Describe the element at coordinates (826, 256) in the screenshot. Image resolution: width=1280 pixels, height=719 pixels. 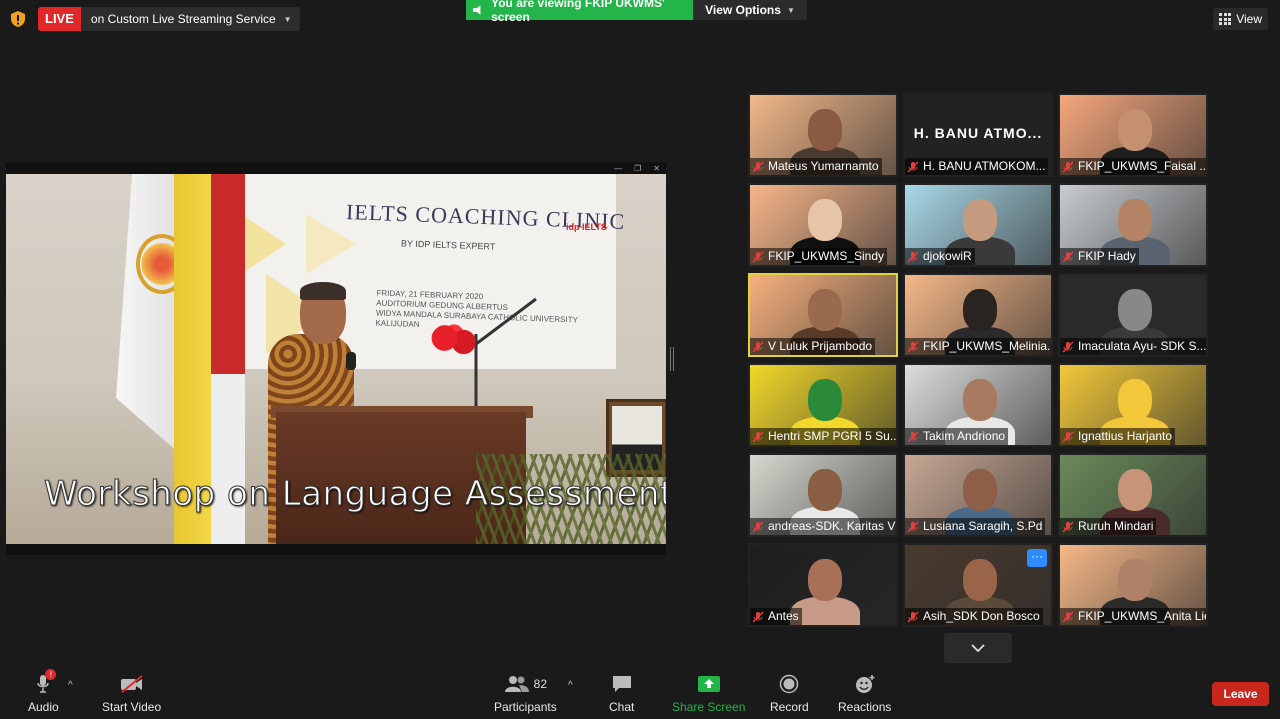
I see `participant-name: FKIP_UKWMS_Sindy` at that location.